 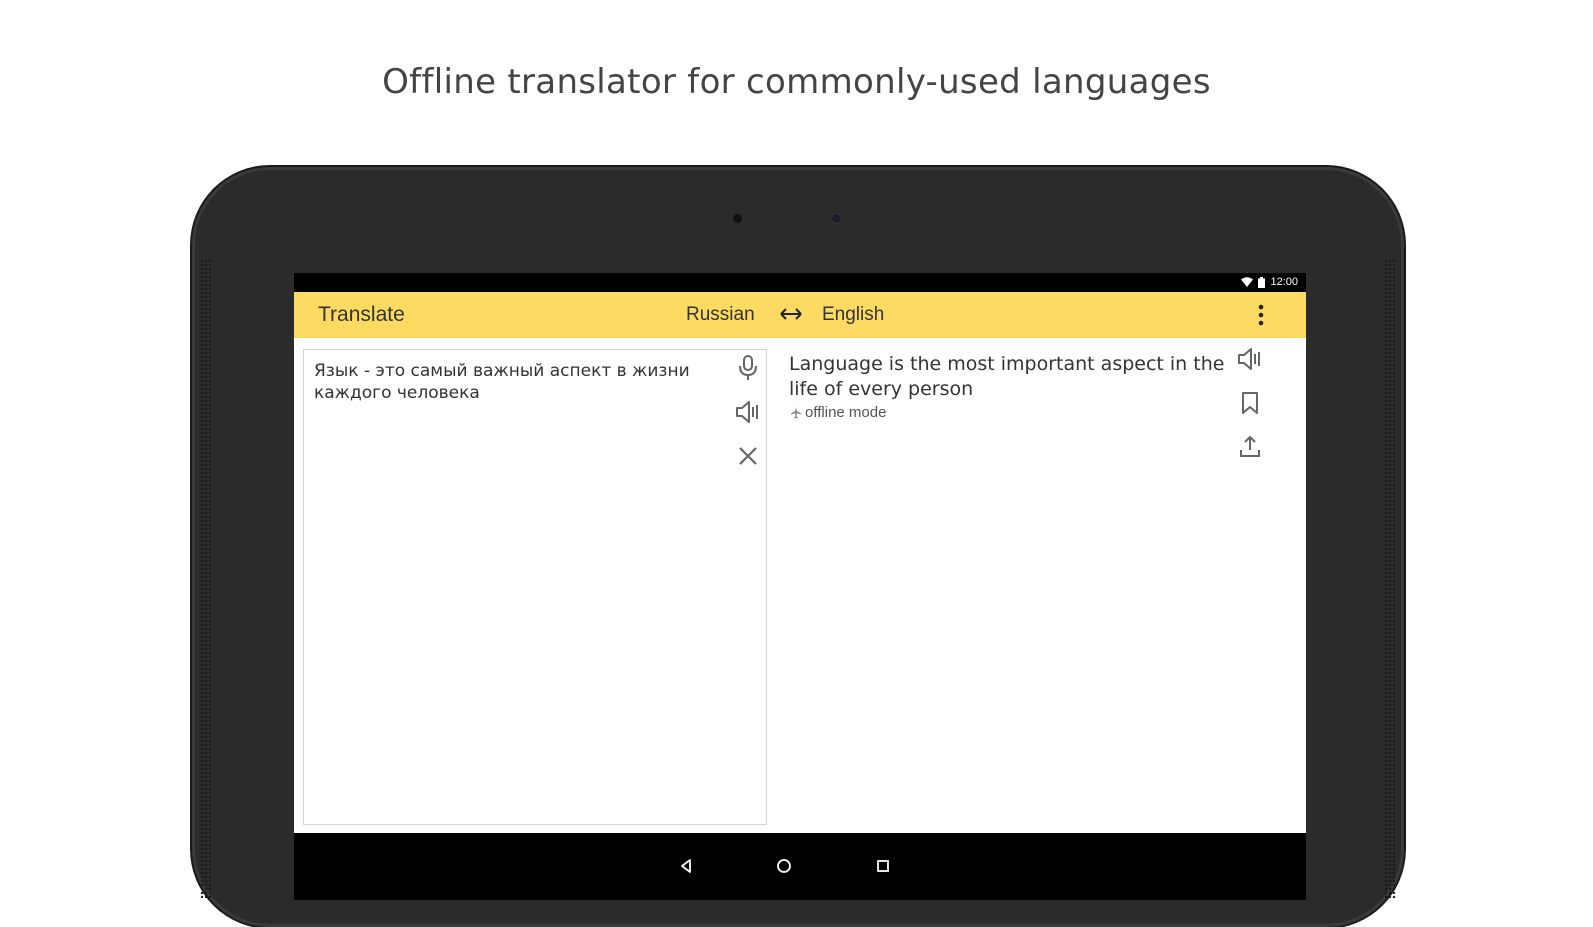 What do you see at coordinates (748, 456) in the screenshot?
I see `close-icon` at bounding box center [748, 456].